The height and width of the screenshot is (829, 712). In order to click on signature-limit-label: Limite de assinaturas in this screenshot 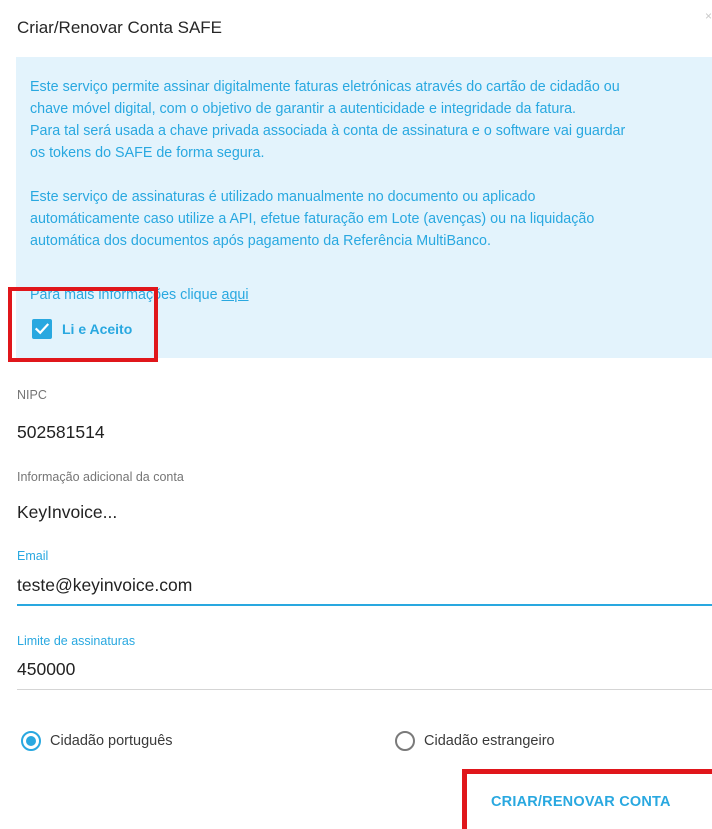, I will do `click(76, 641)`.